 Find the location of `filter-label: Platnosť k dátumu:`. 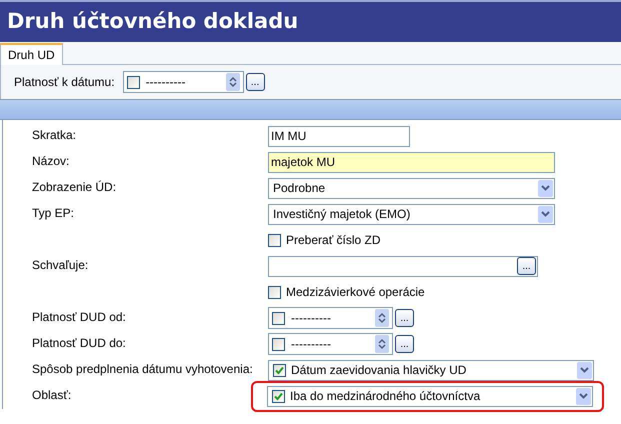

filter-label: Platnosť k dátumu: is located at coordinates (64, 82).